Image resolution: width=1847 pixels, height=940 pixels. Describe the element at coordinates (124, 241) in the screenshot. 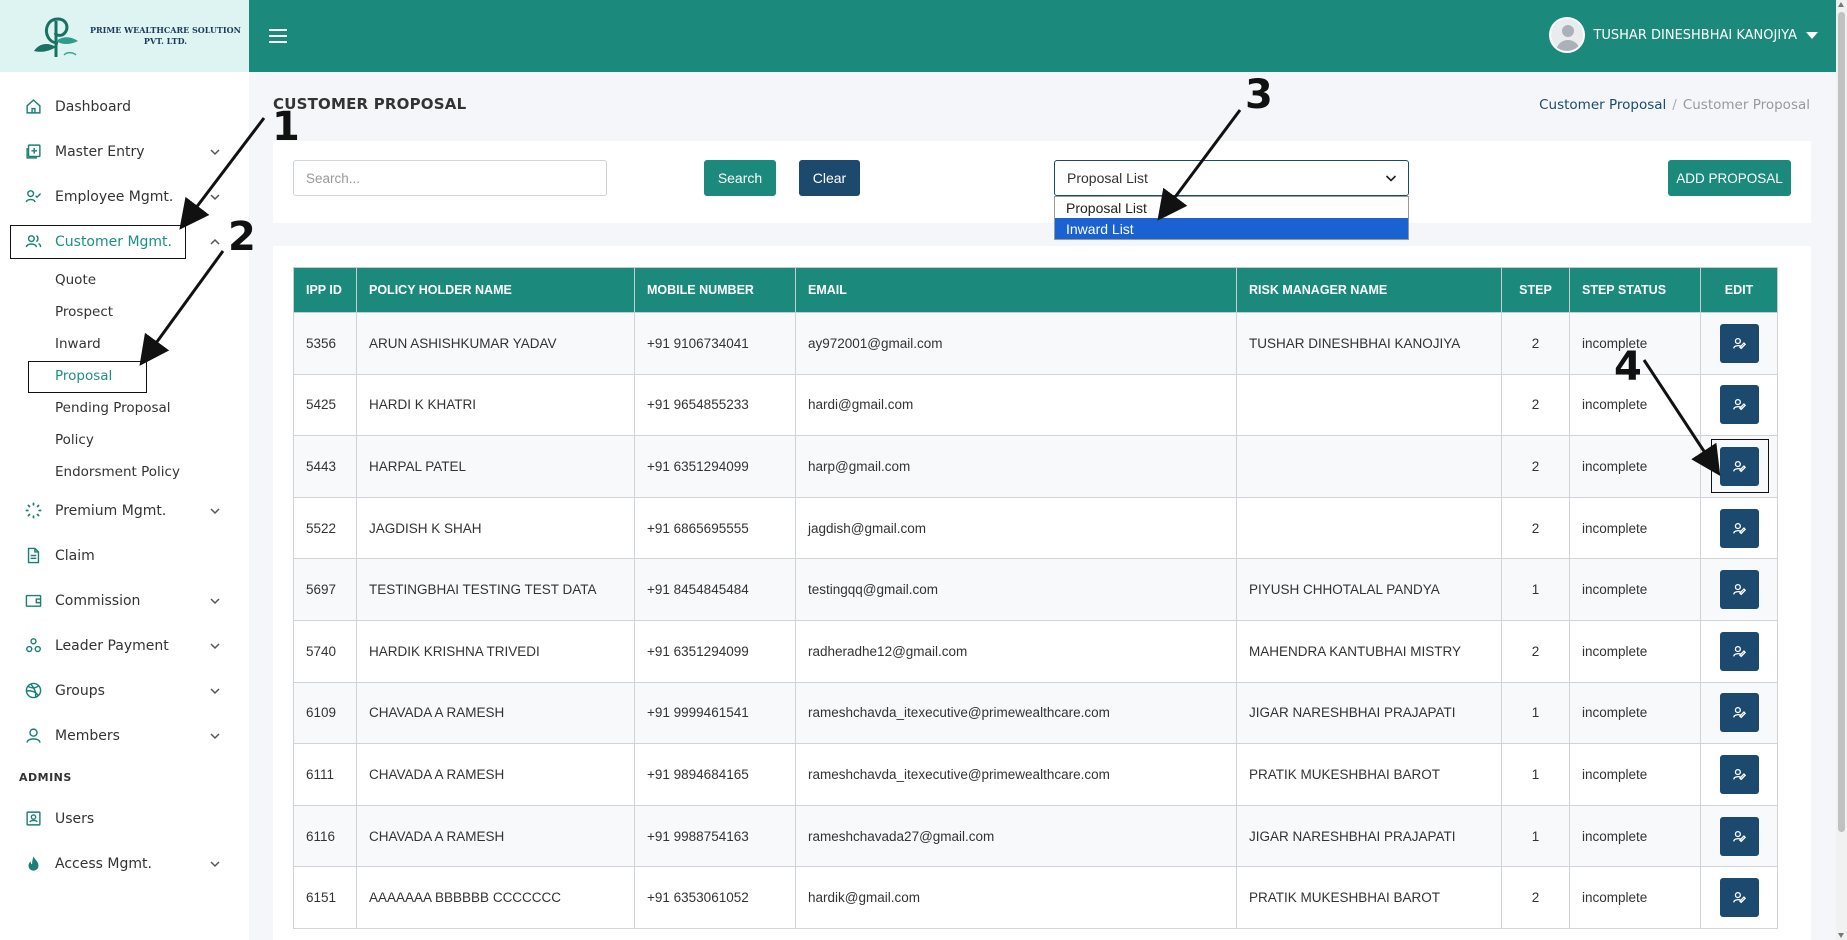

I see `sidebar-item-customer-mgmt: Customer Mgmt.` at that location.